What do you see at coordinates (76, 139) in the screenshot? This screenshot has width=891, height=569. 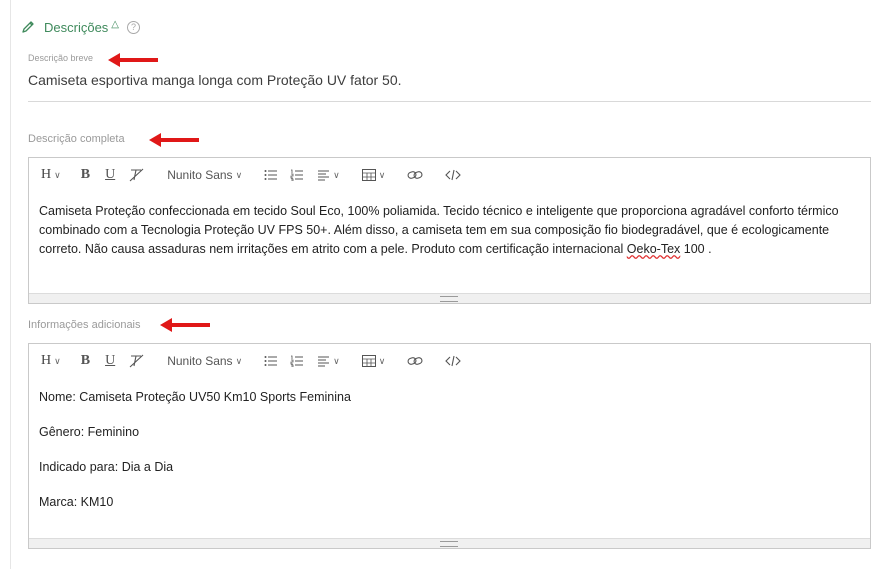 I see `full-description-label: Descrição completa` at bounding box center [76, 139].